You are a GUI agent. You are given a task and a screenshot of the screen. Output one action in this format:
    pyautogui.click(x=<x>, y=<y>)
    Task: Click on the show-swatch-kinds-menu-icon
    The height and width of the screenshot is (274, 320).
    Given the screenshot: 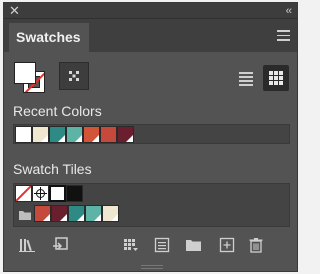 What is the action you would take?
    pyautogui.click(x=130, y=245)
    